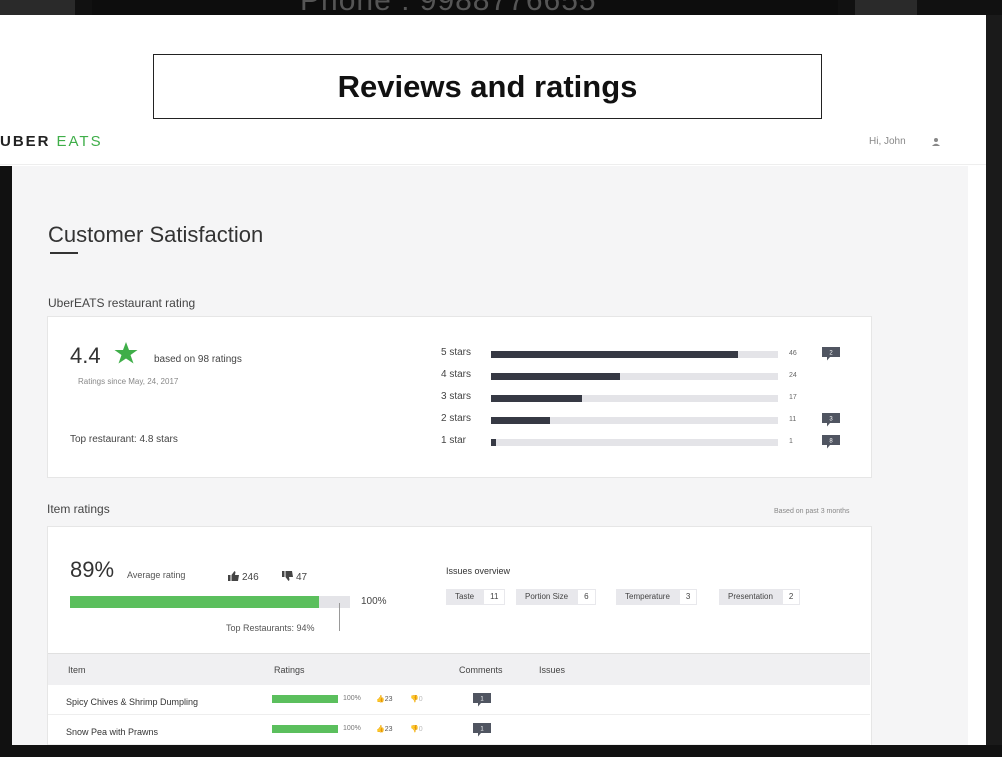 The width and height of the screenshot is (1002, 757). Describe the element at coordinates (456, 352) in the screenshot. I see `distribution-label: 5 stars` at that location.